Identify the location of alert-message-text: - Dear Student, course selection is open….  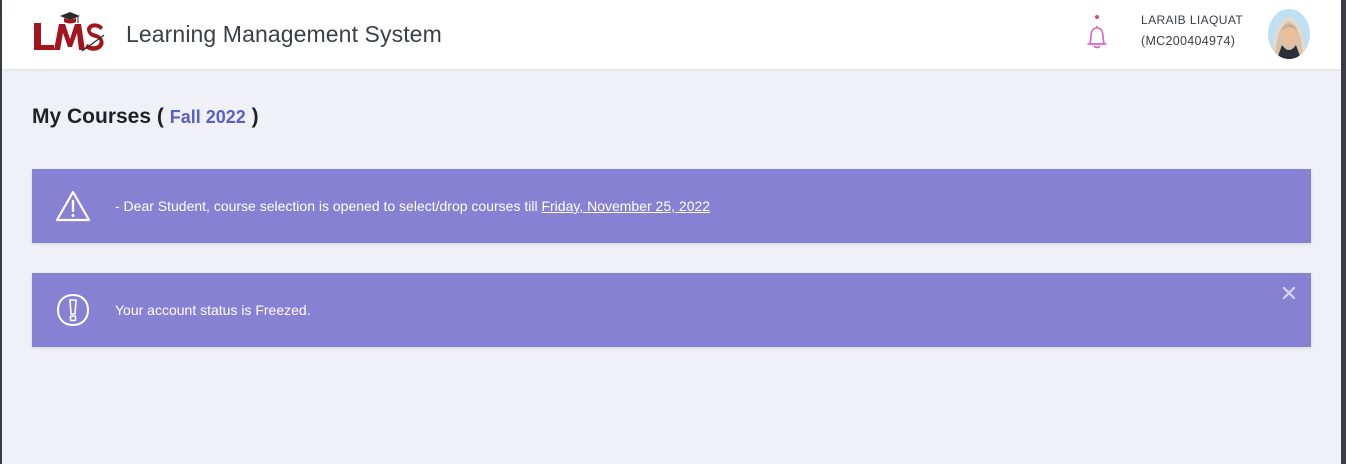
(326, 206).